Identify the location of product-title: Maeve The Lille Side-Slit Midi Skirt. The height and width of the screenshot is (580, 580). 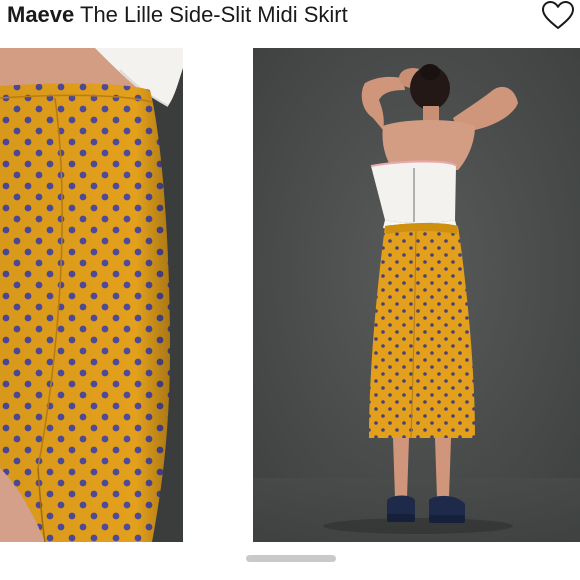
(177, 15).